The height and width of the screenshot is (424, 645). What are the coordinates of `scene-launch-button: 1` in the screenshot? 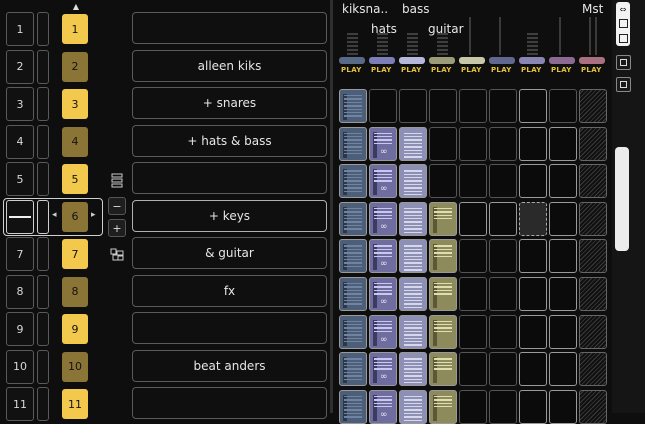 It's located at (75, 29).